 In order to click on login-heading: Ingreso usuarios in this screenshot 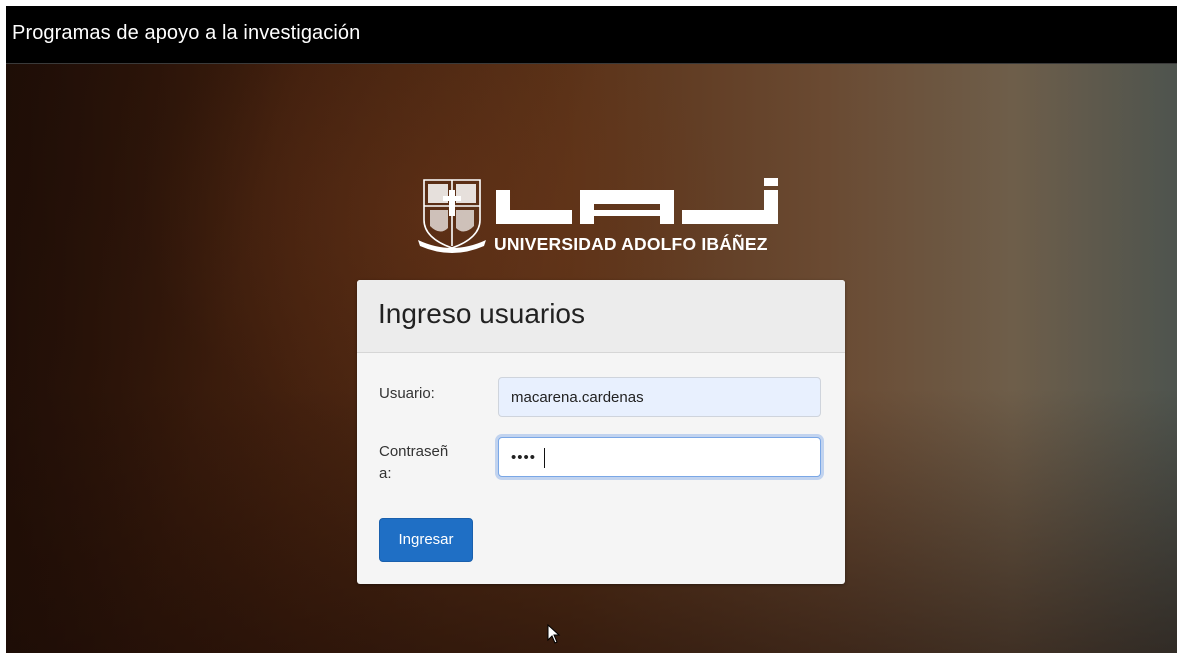, I will do `click(482, 313)`.